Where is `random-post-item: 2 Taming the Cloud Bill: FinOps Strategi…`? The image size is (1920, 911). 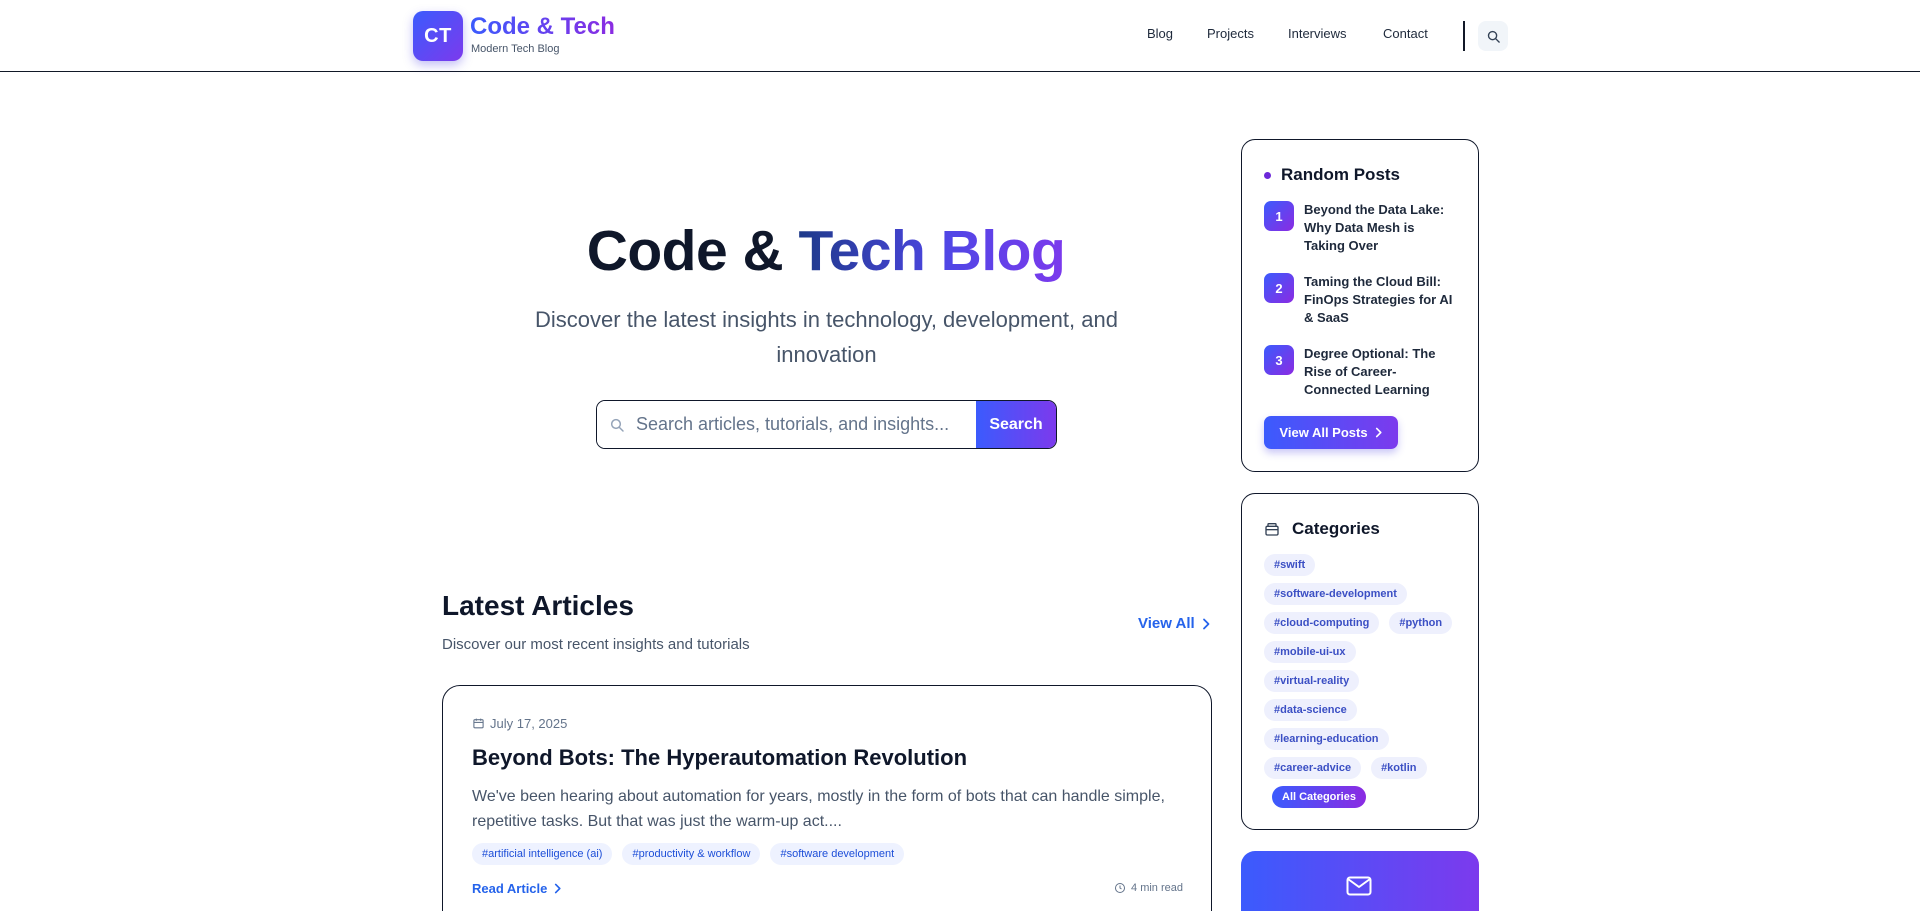 random-post-item: 2 Taming the Cloud Bill: FinOps Strategi… is located at coordinates (1359, 300).